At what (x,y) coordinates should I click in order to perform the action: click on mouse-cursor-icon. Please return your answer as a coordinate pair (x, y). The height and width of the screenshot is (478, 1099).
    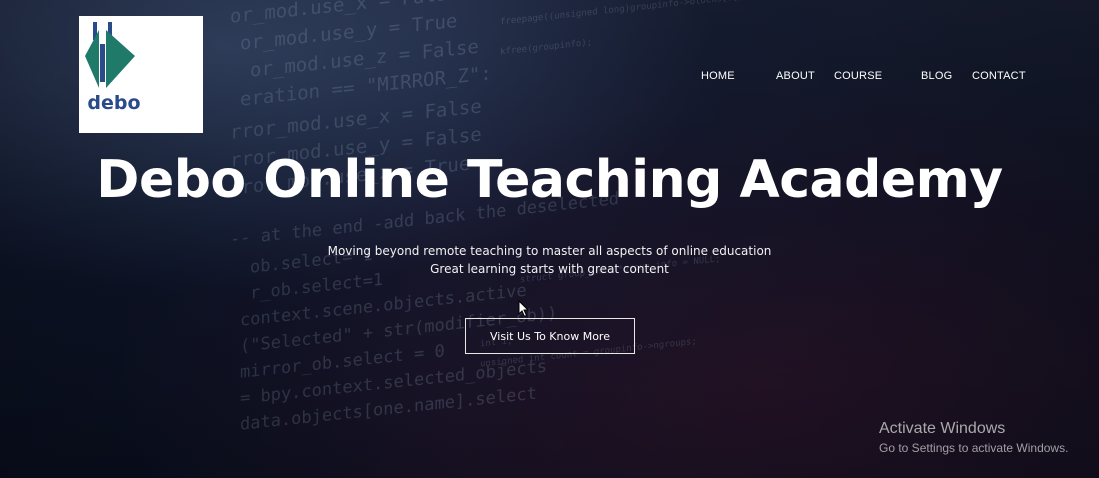
    Looking at the image, I should click on (524, 309).